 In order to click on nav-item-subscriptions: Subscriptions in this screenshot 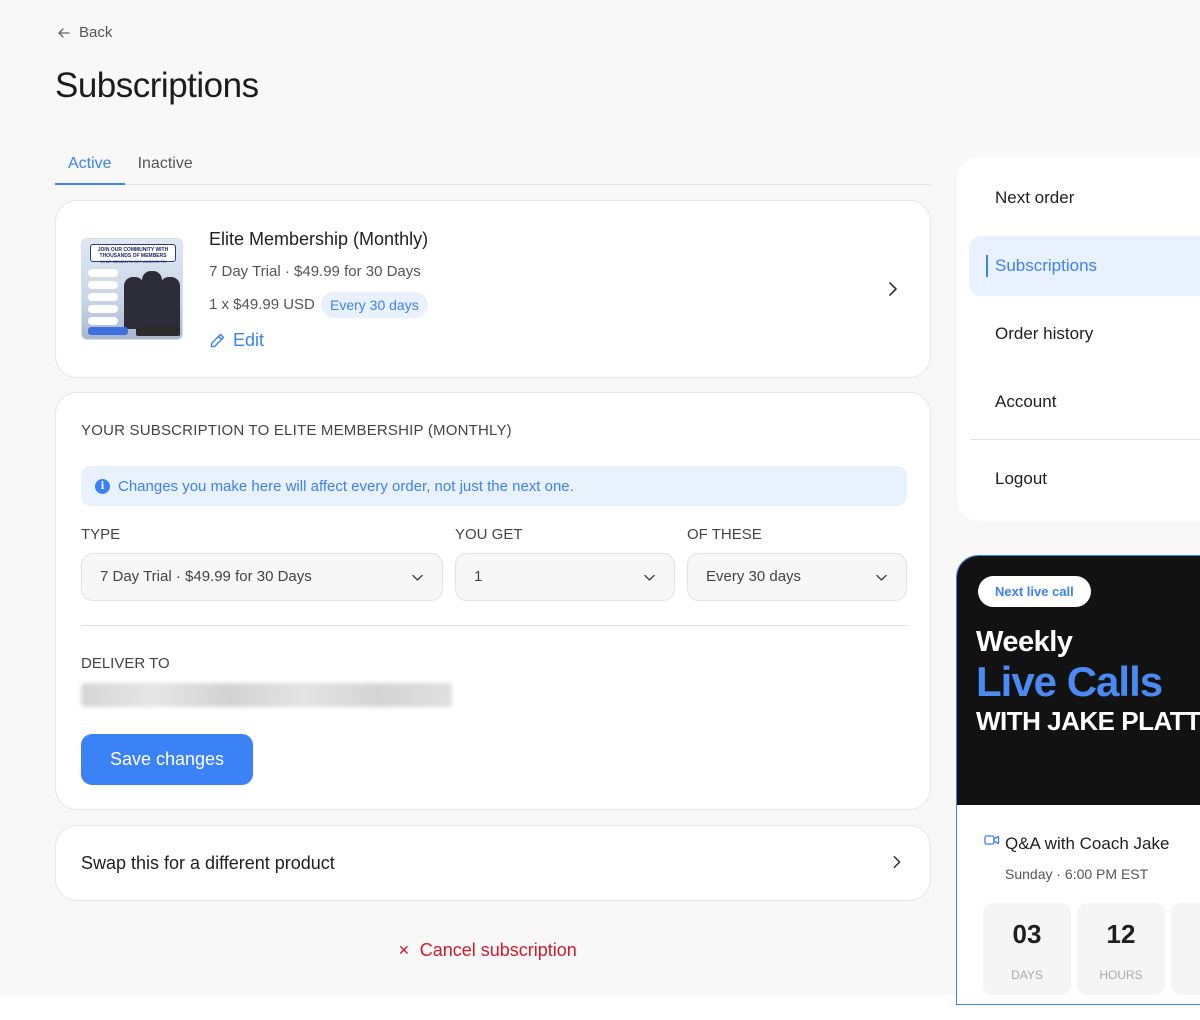, I will do `click(1046, 266)`.